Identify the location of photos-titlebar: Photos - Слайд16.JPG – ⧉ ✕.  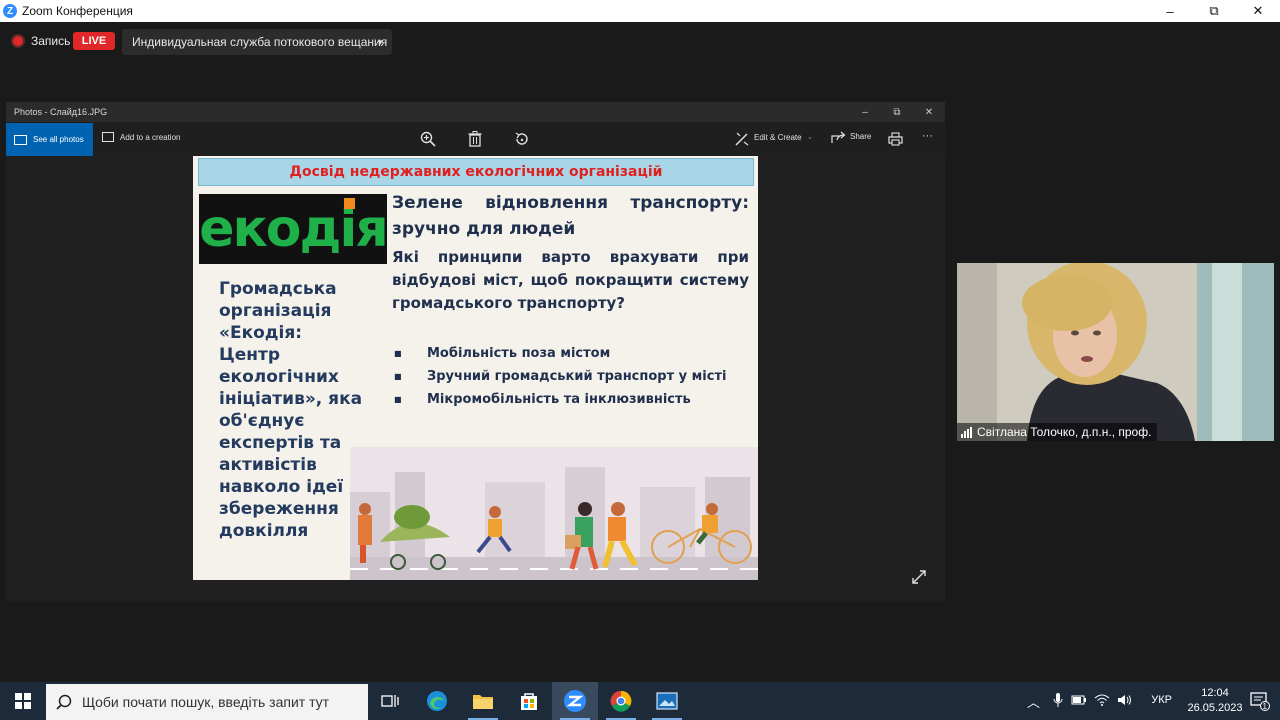
(475, 112).